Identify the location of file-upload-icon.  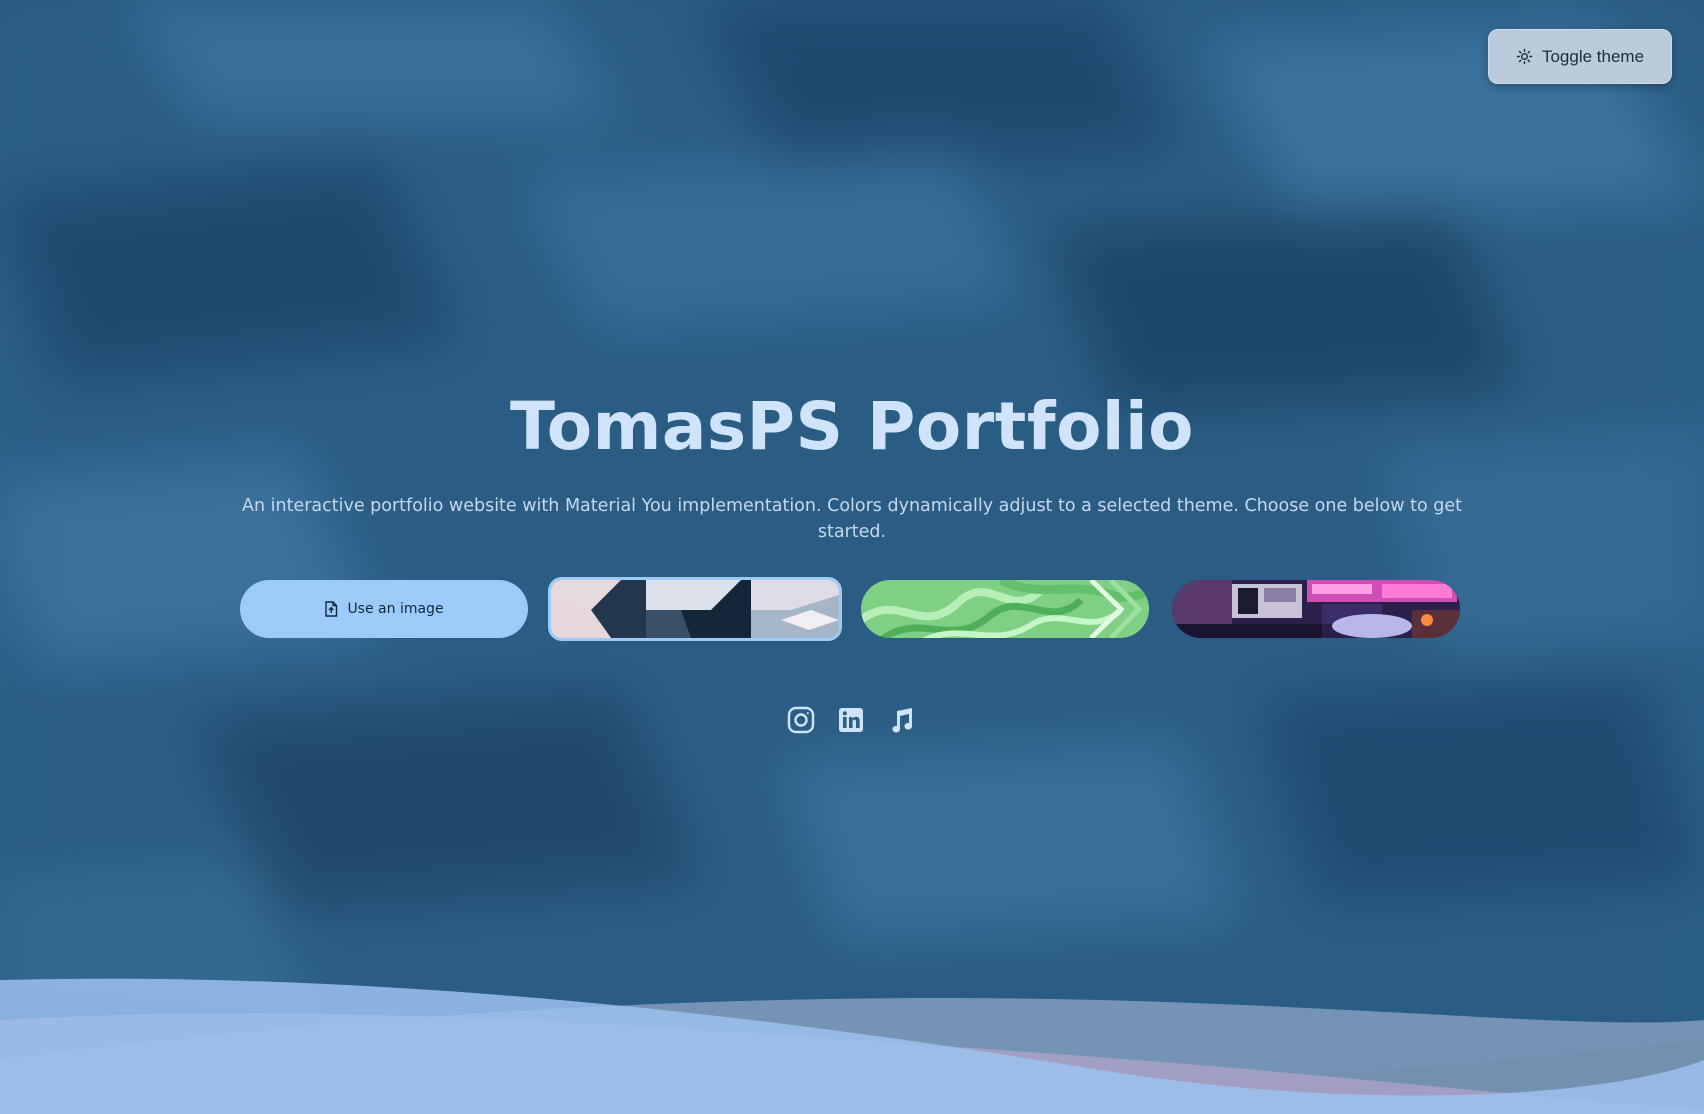
(331, 609).